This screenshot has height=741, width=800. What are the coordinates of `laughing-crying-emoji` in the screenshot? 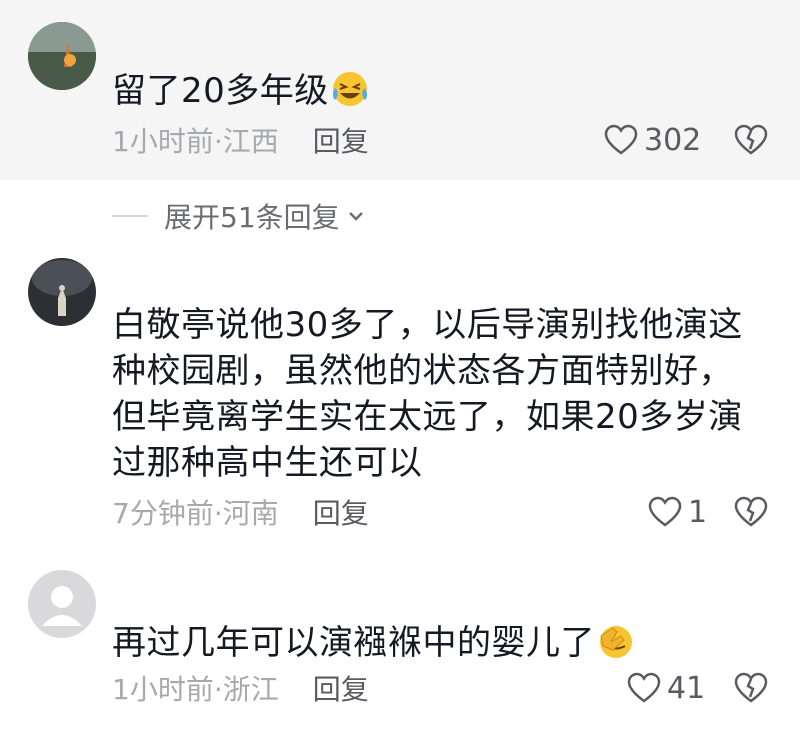 It's located at (350, 89).